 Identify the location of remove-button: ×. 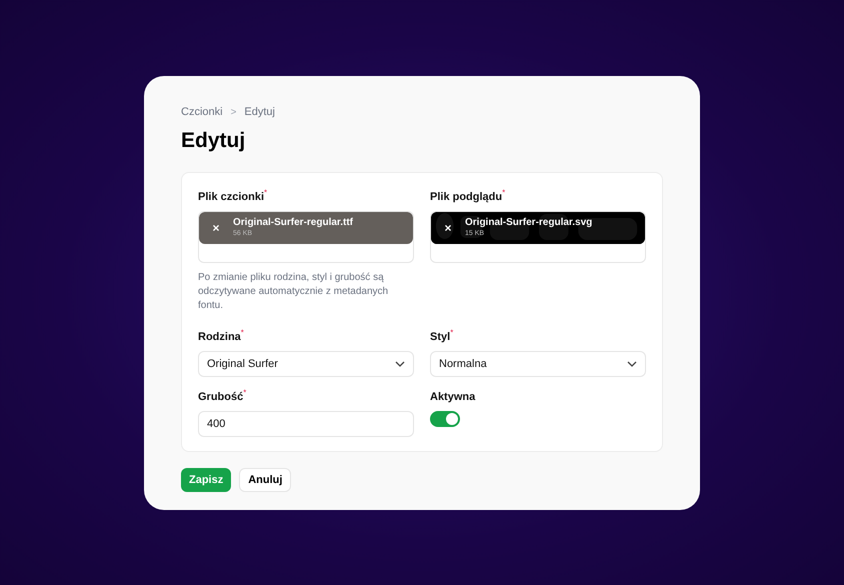
(216, 228).